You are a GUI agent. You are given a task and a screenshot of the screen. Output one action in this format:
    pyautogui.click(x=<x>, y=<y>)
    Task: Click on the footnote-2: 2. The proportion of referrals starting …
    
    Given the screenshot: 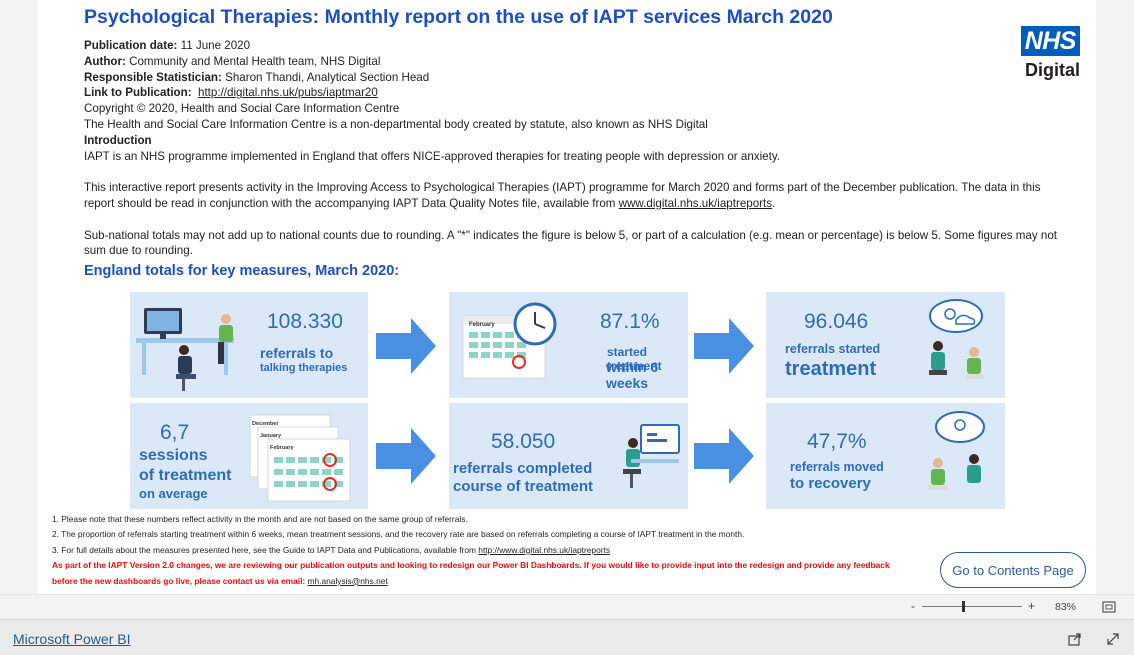 What is the action you would take?
    pyautogui.click(x=398, y=534)
    